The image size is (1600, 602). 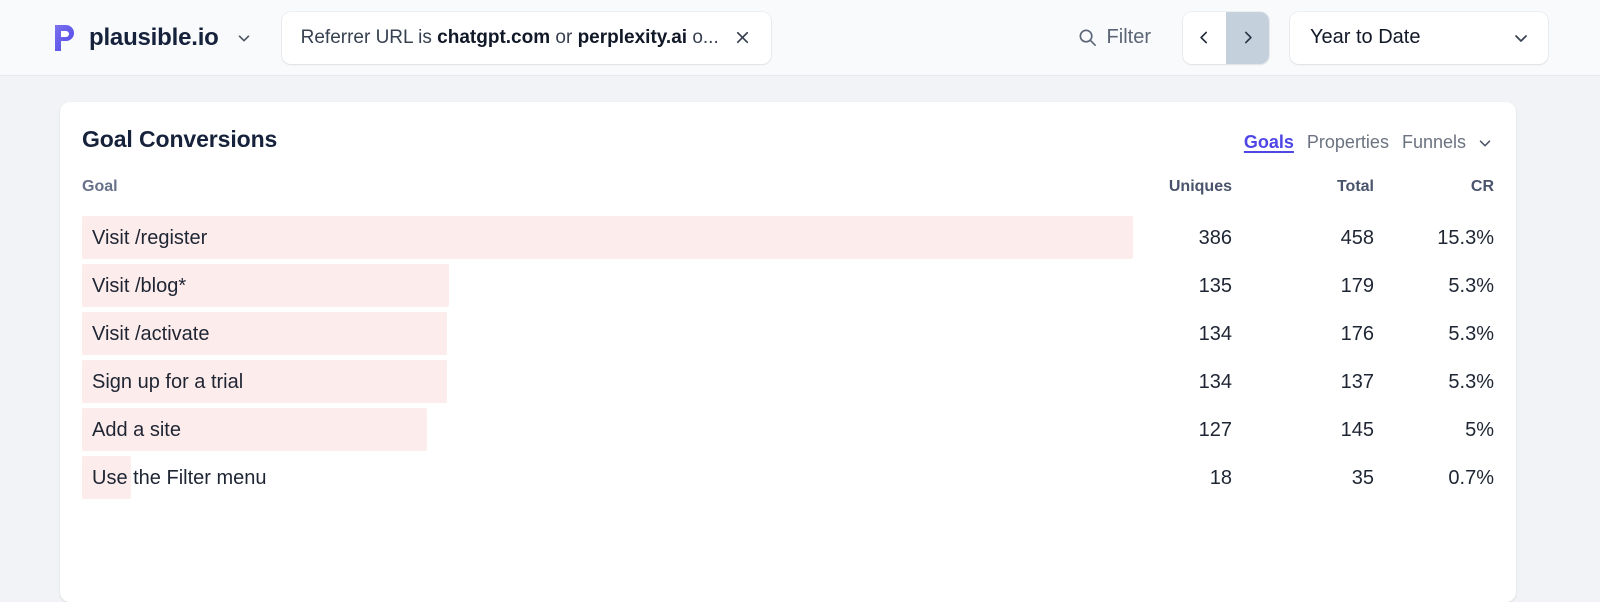 What do you see at coordinates (136, 430) in the screenshot?
I see `goal-name: Add a site` at bounding box center [136, 430].